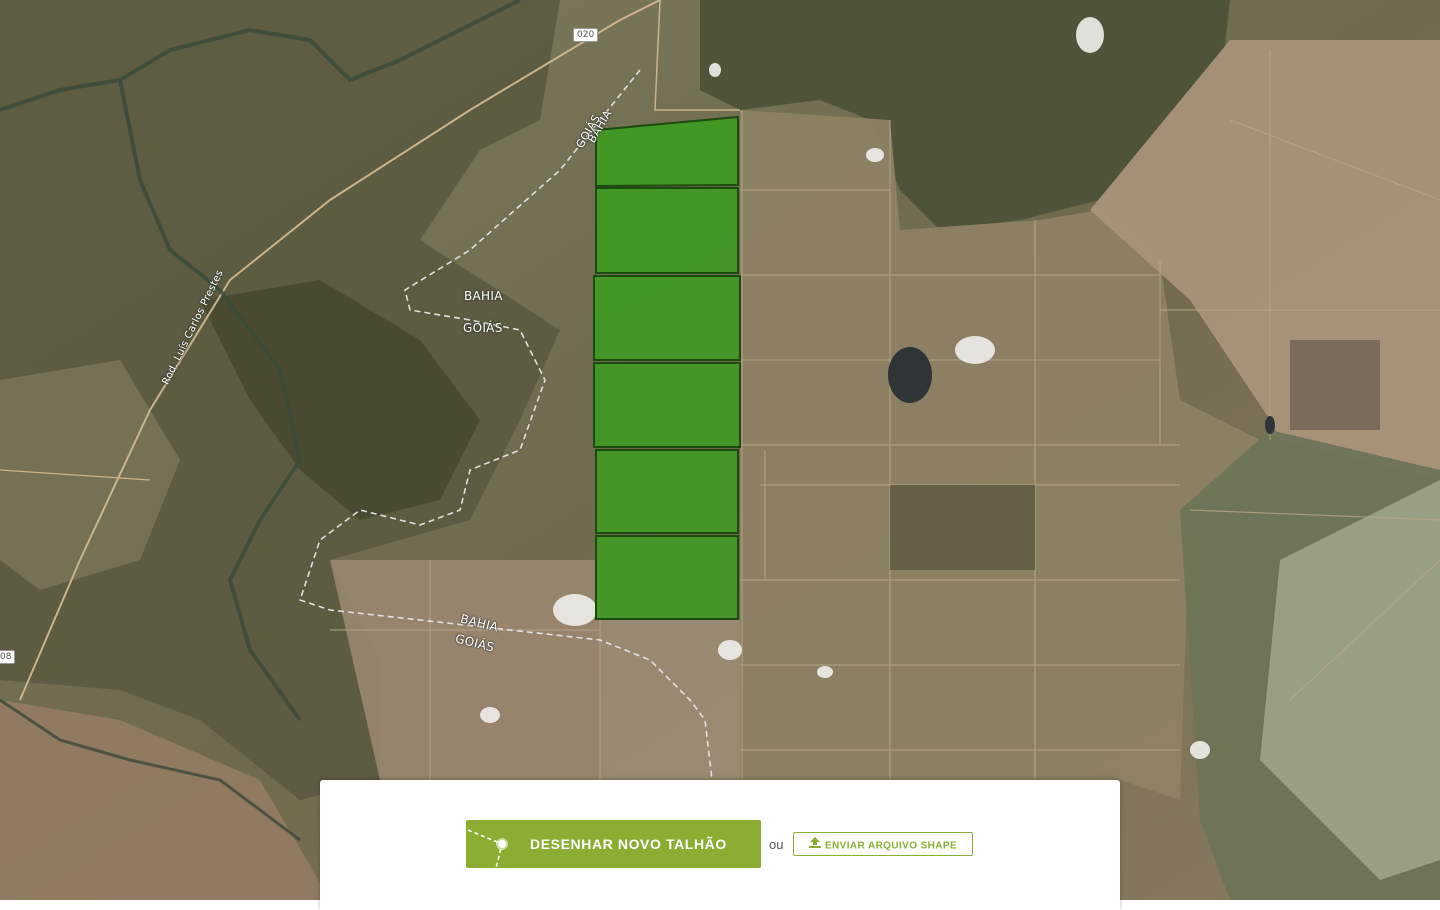  What do you see at coordinates (776, 844) in the screenshot?
I see `or-separator: ou` at bounding box center [776, 844].